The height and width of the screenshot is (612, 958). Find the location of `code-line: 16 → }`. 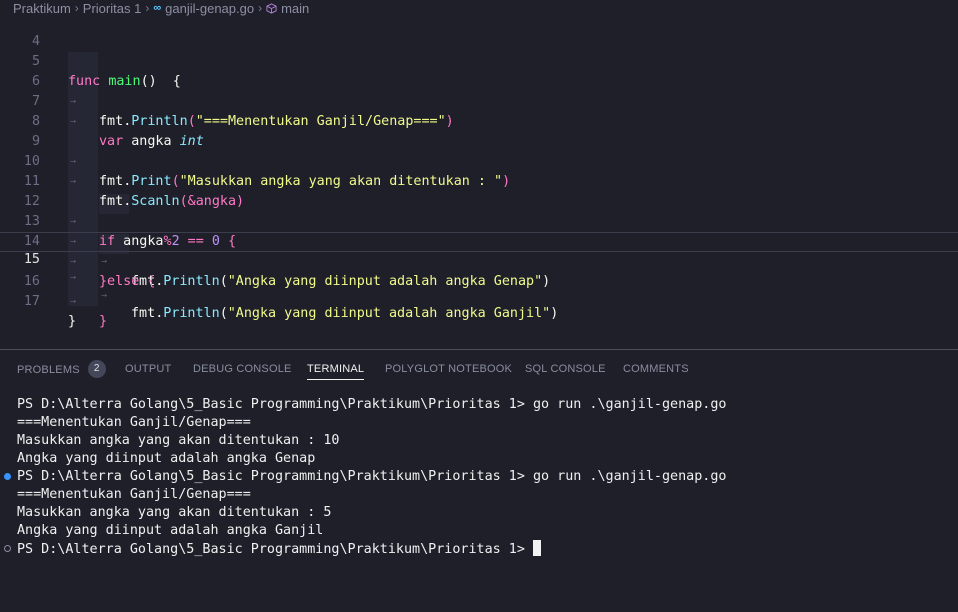

code-line: 16 → } is located at coordinates (479, 290).